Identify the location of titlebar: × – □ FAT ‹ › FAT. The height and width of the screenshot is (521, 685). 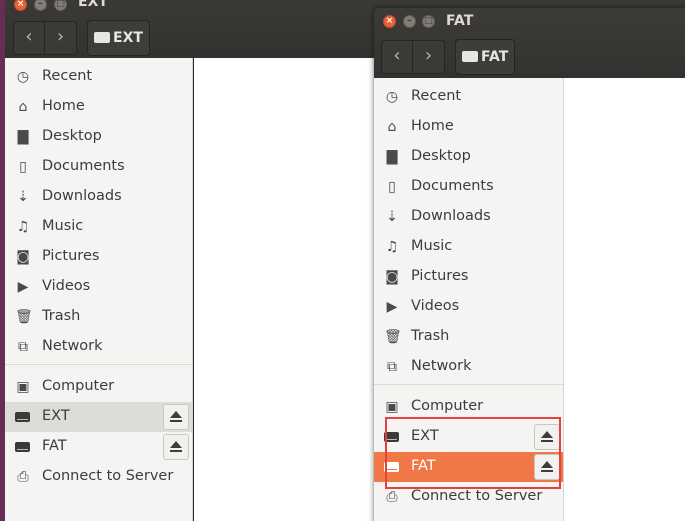
(529, 43).